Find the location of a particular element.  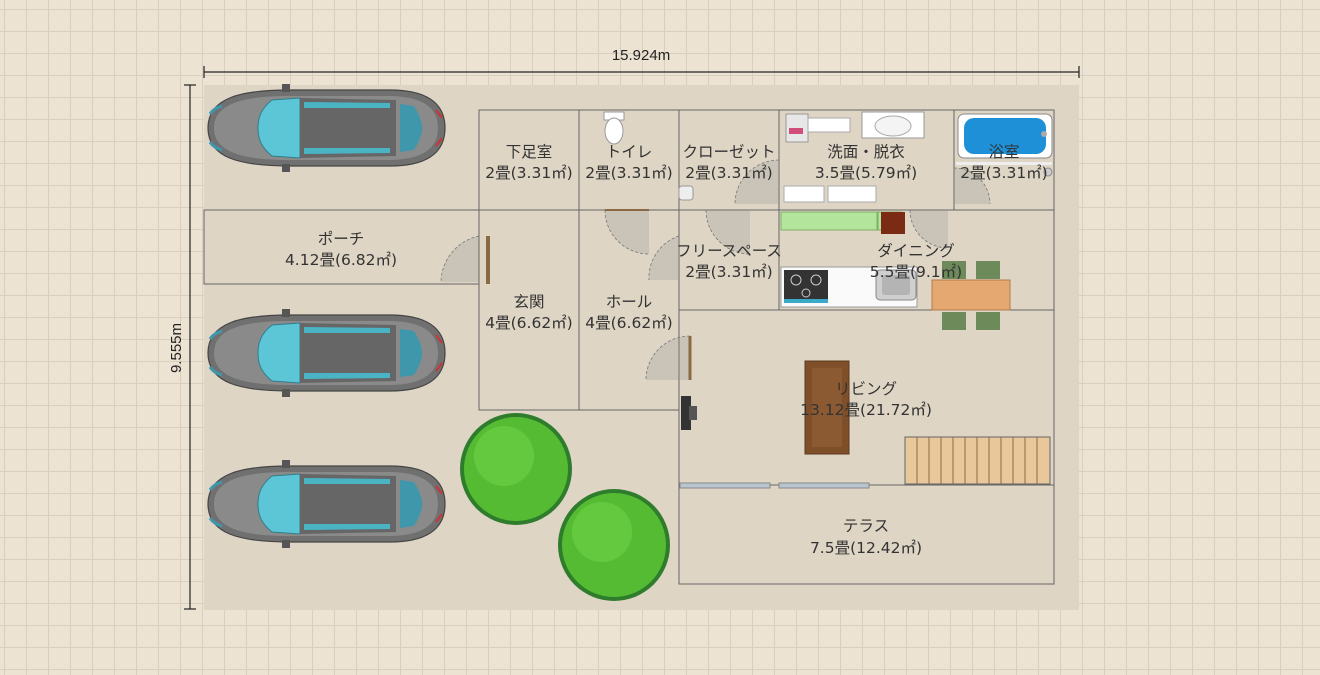

room-name: 洗面・脱衣 is located at coordinates (866, 152).